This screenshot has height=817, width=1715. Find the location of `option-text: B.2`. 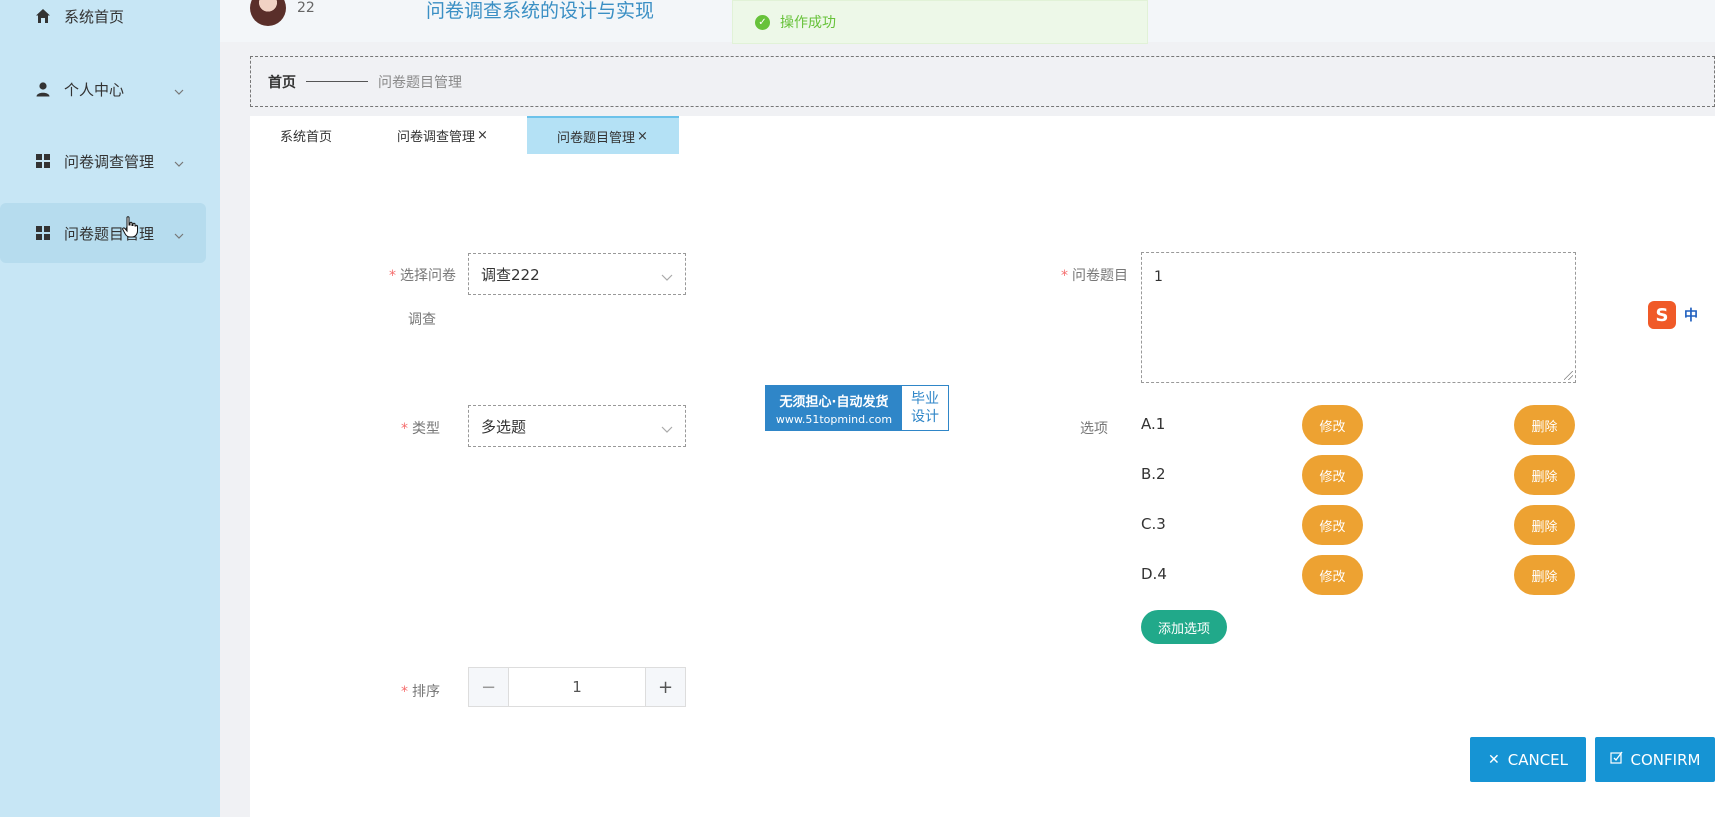

option-text: B.2 is located at coordinates (1153, 474).